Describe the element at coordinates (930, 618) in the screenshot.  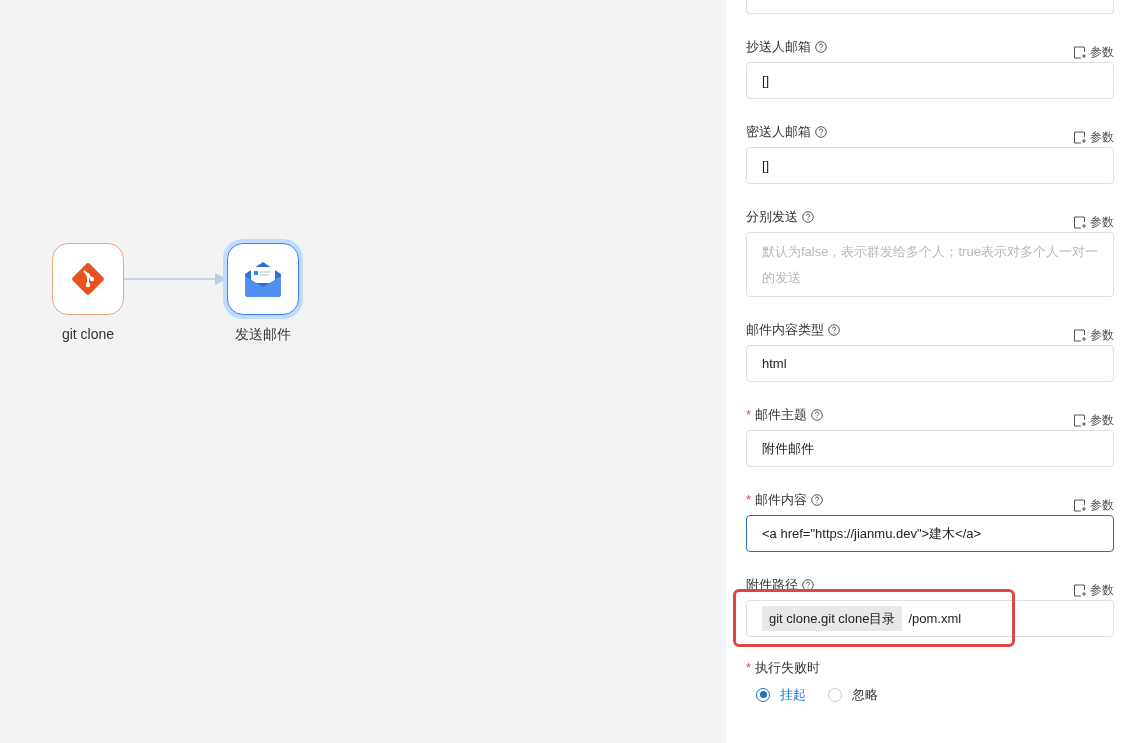
I see `input-field: git clone.git clone目录 /pom.xml` at that location.